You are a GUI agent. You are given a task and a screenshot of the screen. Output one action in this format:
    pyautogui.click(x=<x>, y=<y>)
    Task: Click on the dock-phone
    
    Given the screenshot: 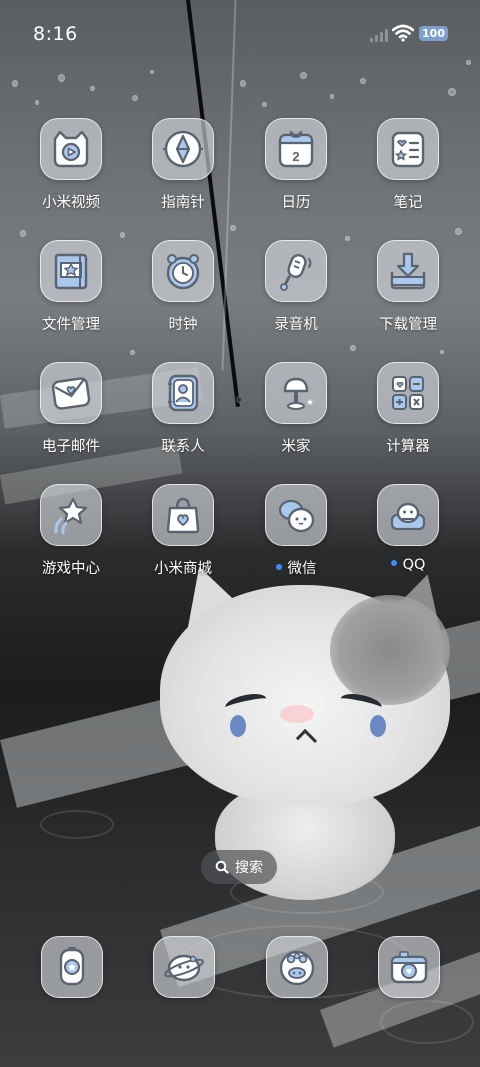 What is the action you would take?
    pyautogui.click(x=72, y=967)
    